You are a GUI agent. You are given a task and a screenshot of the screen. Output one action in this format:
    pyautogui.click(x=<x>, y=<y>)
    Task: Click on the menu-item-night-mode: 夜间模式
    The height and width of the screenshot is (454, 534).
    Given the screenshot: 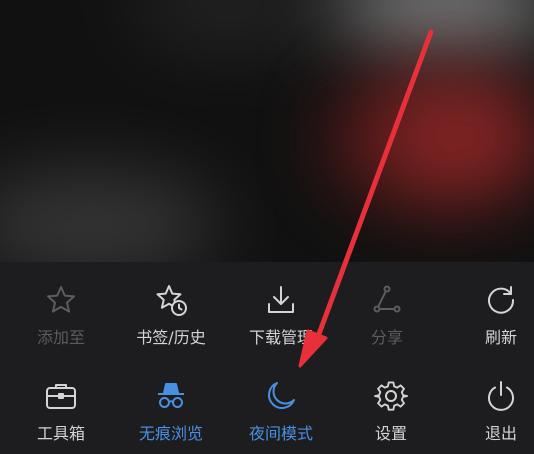 What is the action you would take?
    pyautogui.click(x=281, y=406)
    